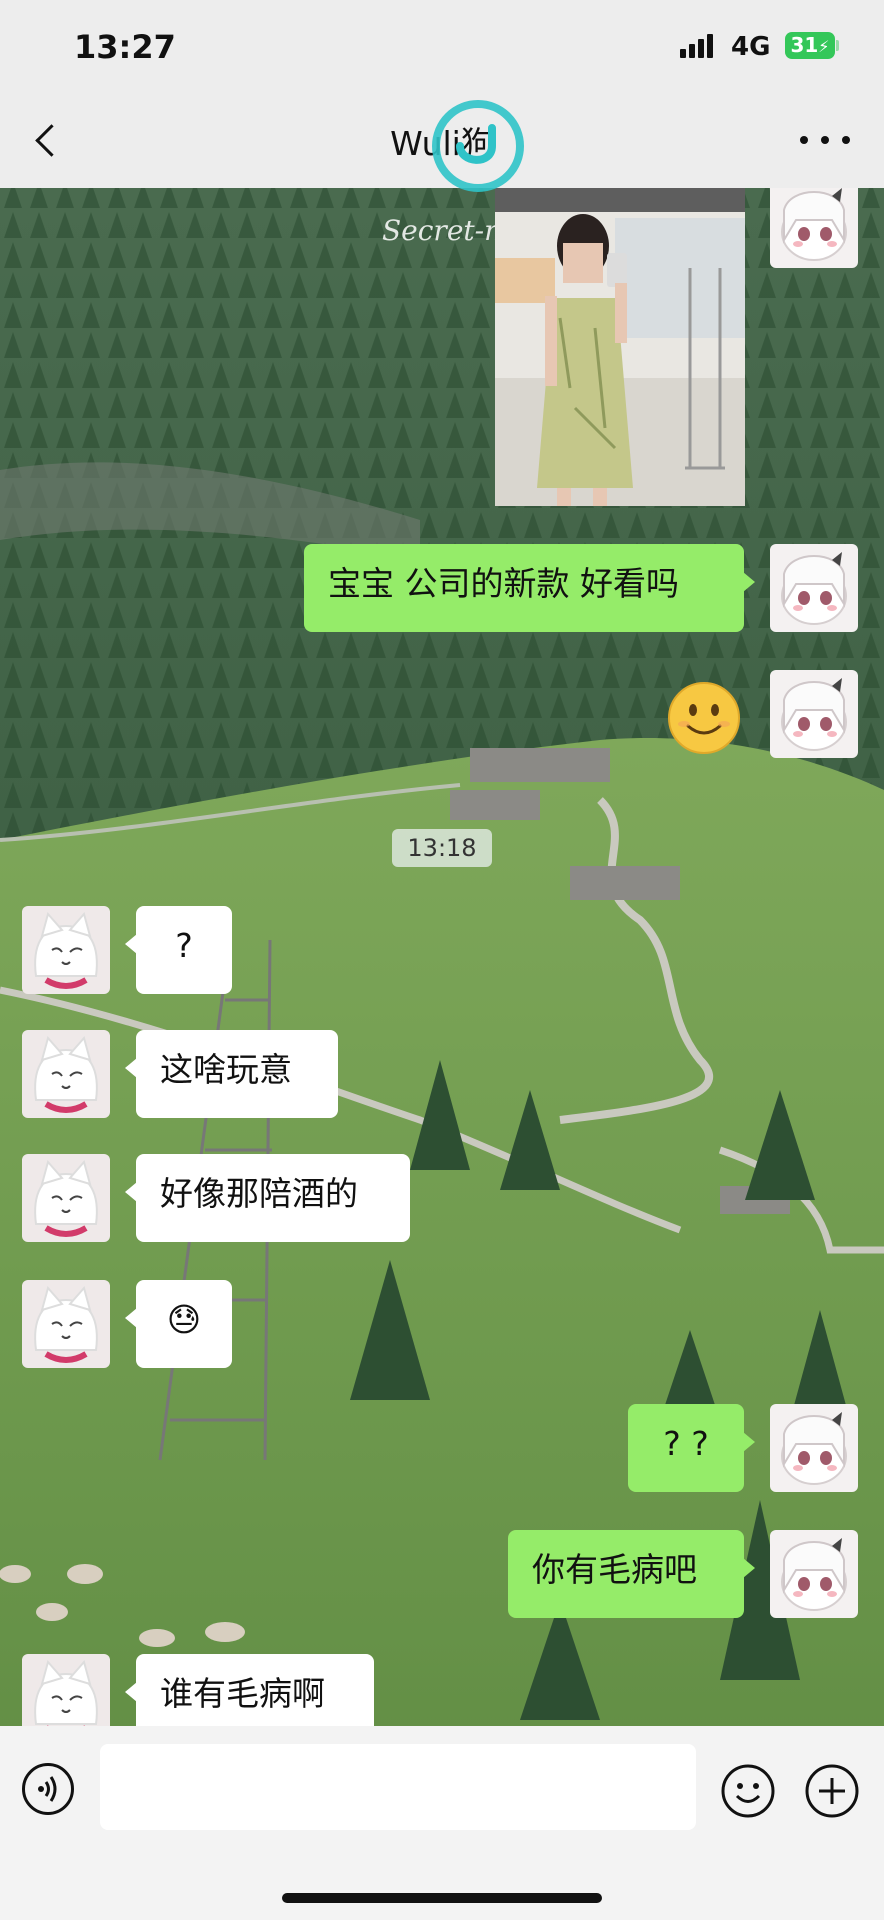 The height and width of the screenshot is (1920, 884). Describe the element at coordinates (804, 45) in the screenshot. I see `battery-level: 31` at that location.